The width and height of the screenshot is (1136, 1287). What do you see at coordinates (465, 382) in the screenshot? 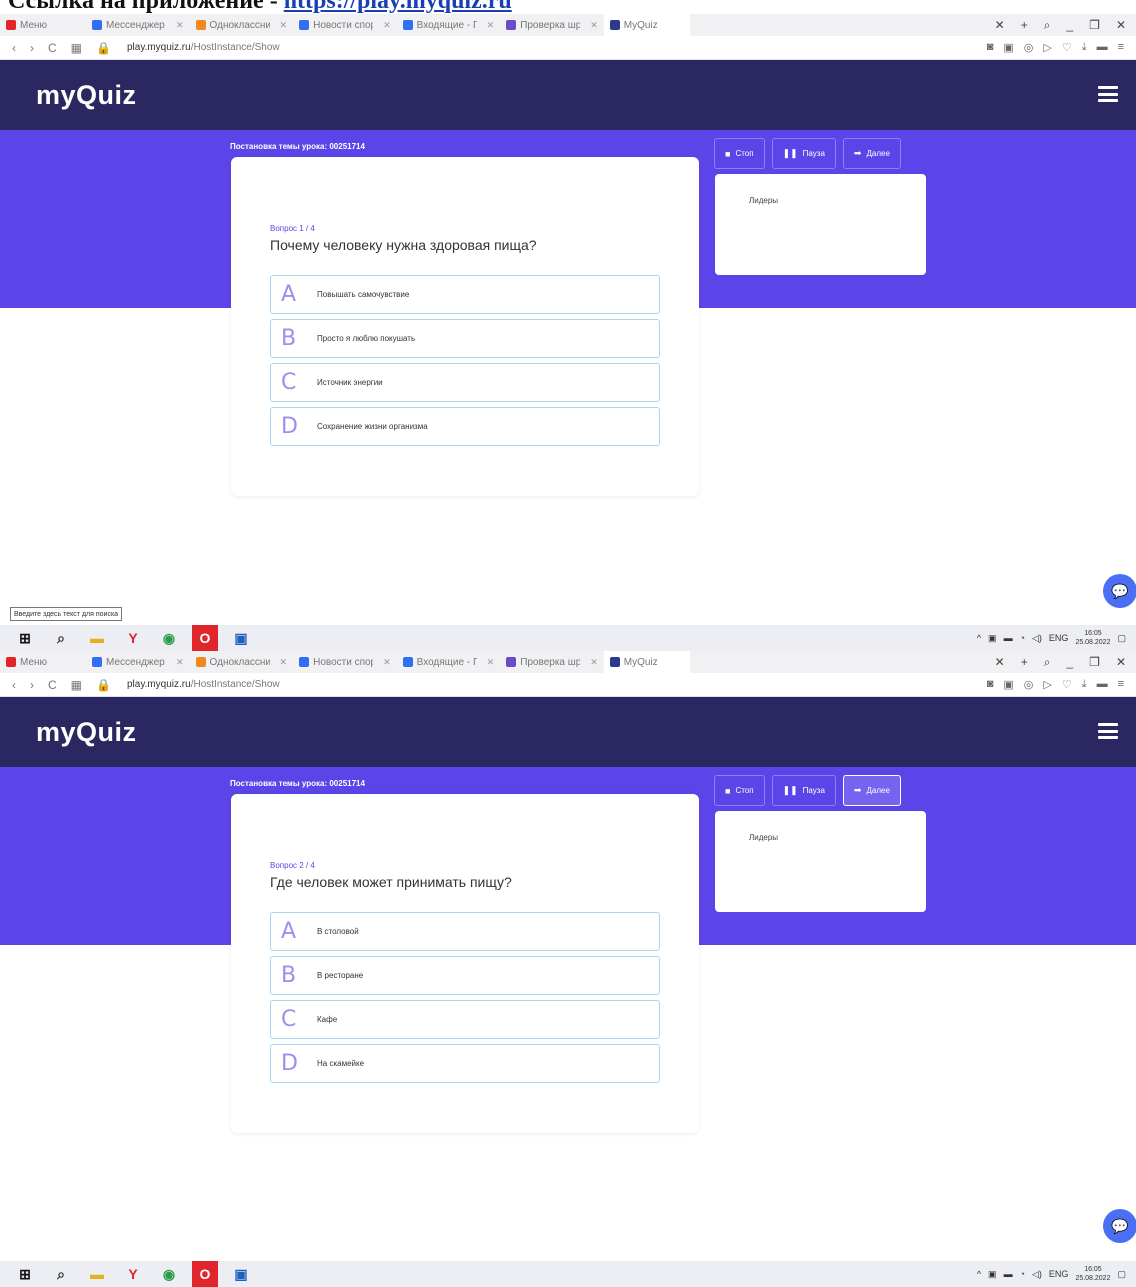
I see `answer-option-c: C Источник энергии` at bounding box center [465, 382].